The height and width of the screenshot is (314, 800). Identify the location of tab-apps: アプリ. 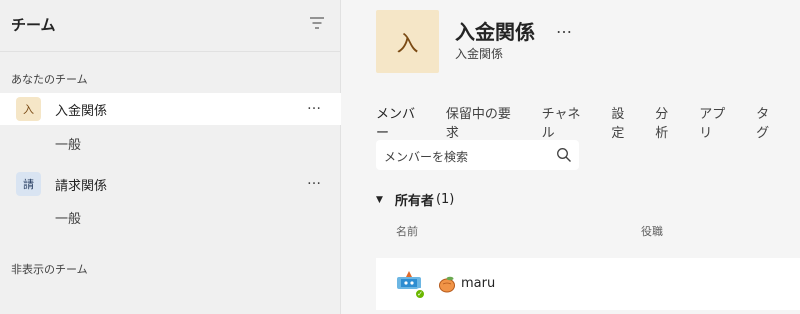
(718, 122).